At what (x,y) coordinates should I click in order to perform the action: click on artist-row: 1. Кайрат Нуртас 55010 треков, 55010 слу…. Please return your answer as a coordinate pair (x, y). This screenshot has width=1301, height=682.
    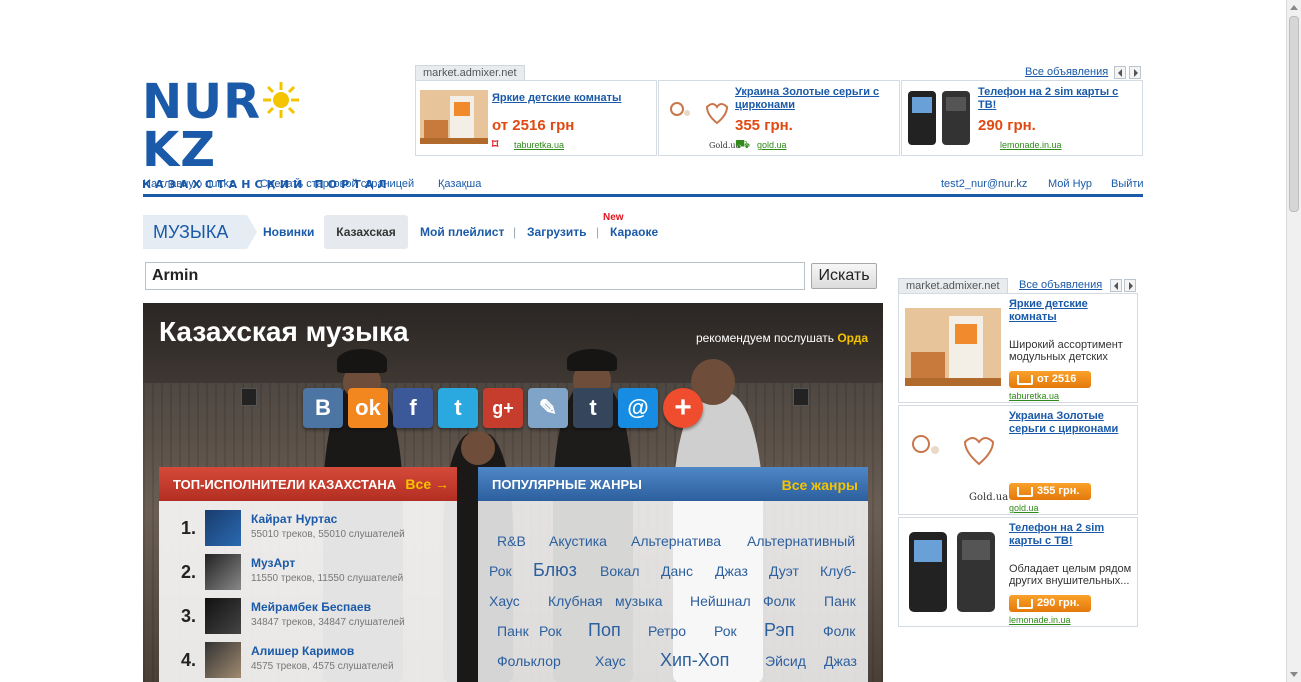
    Looking at the image, I should click on (308, 532).